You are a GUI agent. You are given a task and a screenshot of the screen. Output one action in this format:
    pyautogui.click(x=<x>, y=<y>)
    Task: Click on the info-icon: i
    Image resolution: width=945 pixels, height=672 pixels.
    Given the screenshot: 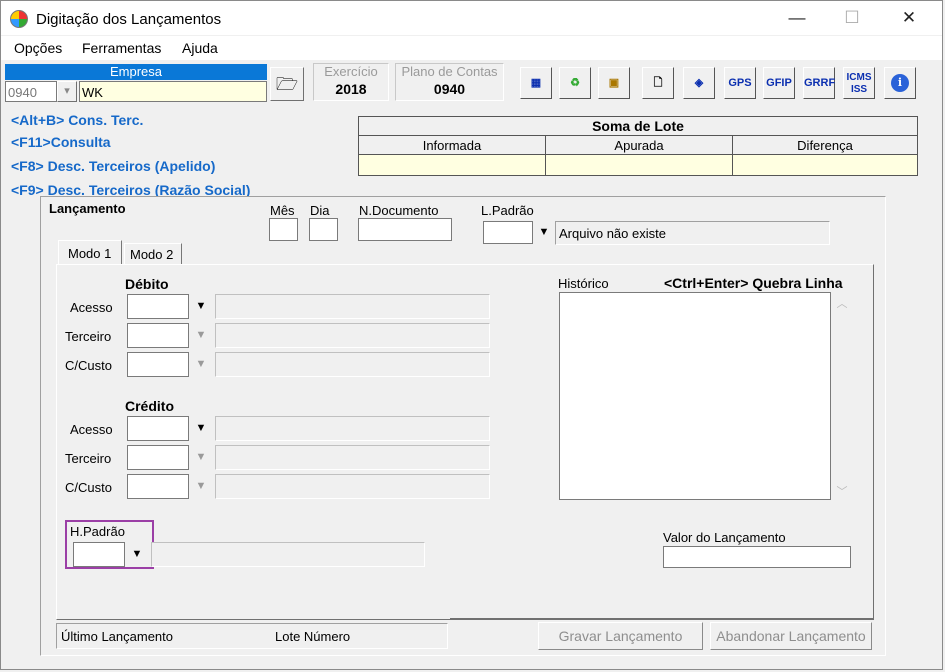 What is the action you would take?
    pyautogui.click(x=900, y=83)
    